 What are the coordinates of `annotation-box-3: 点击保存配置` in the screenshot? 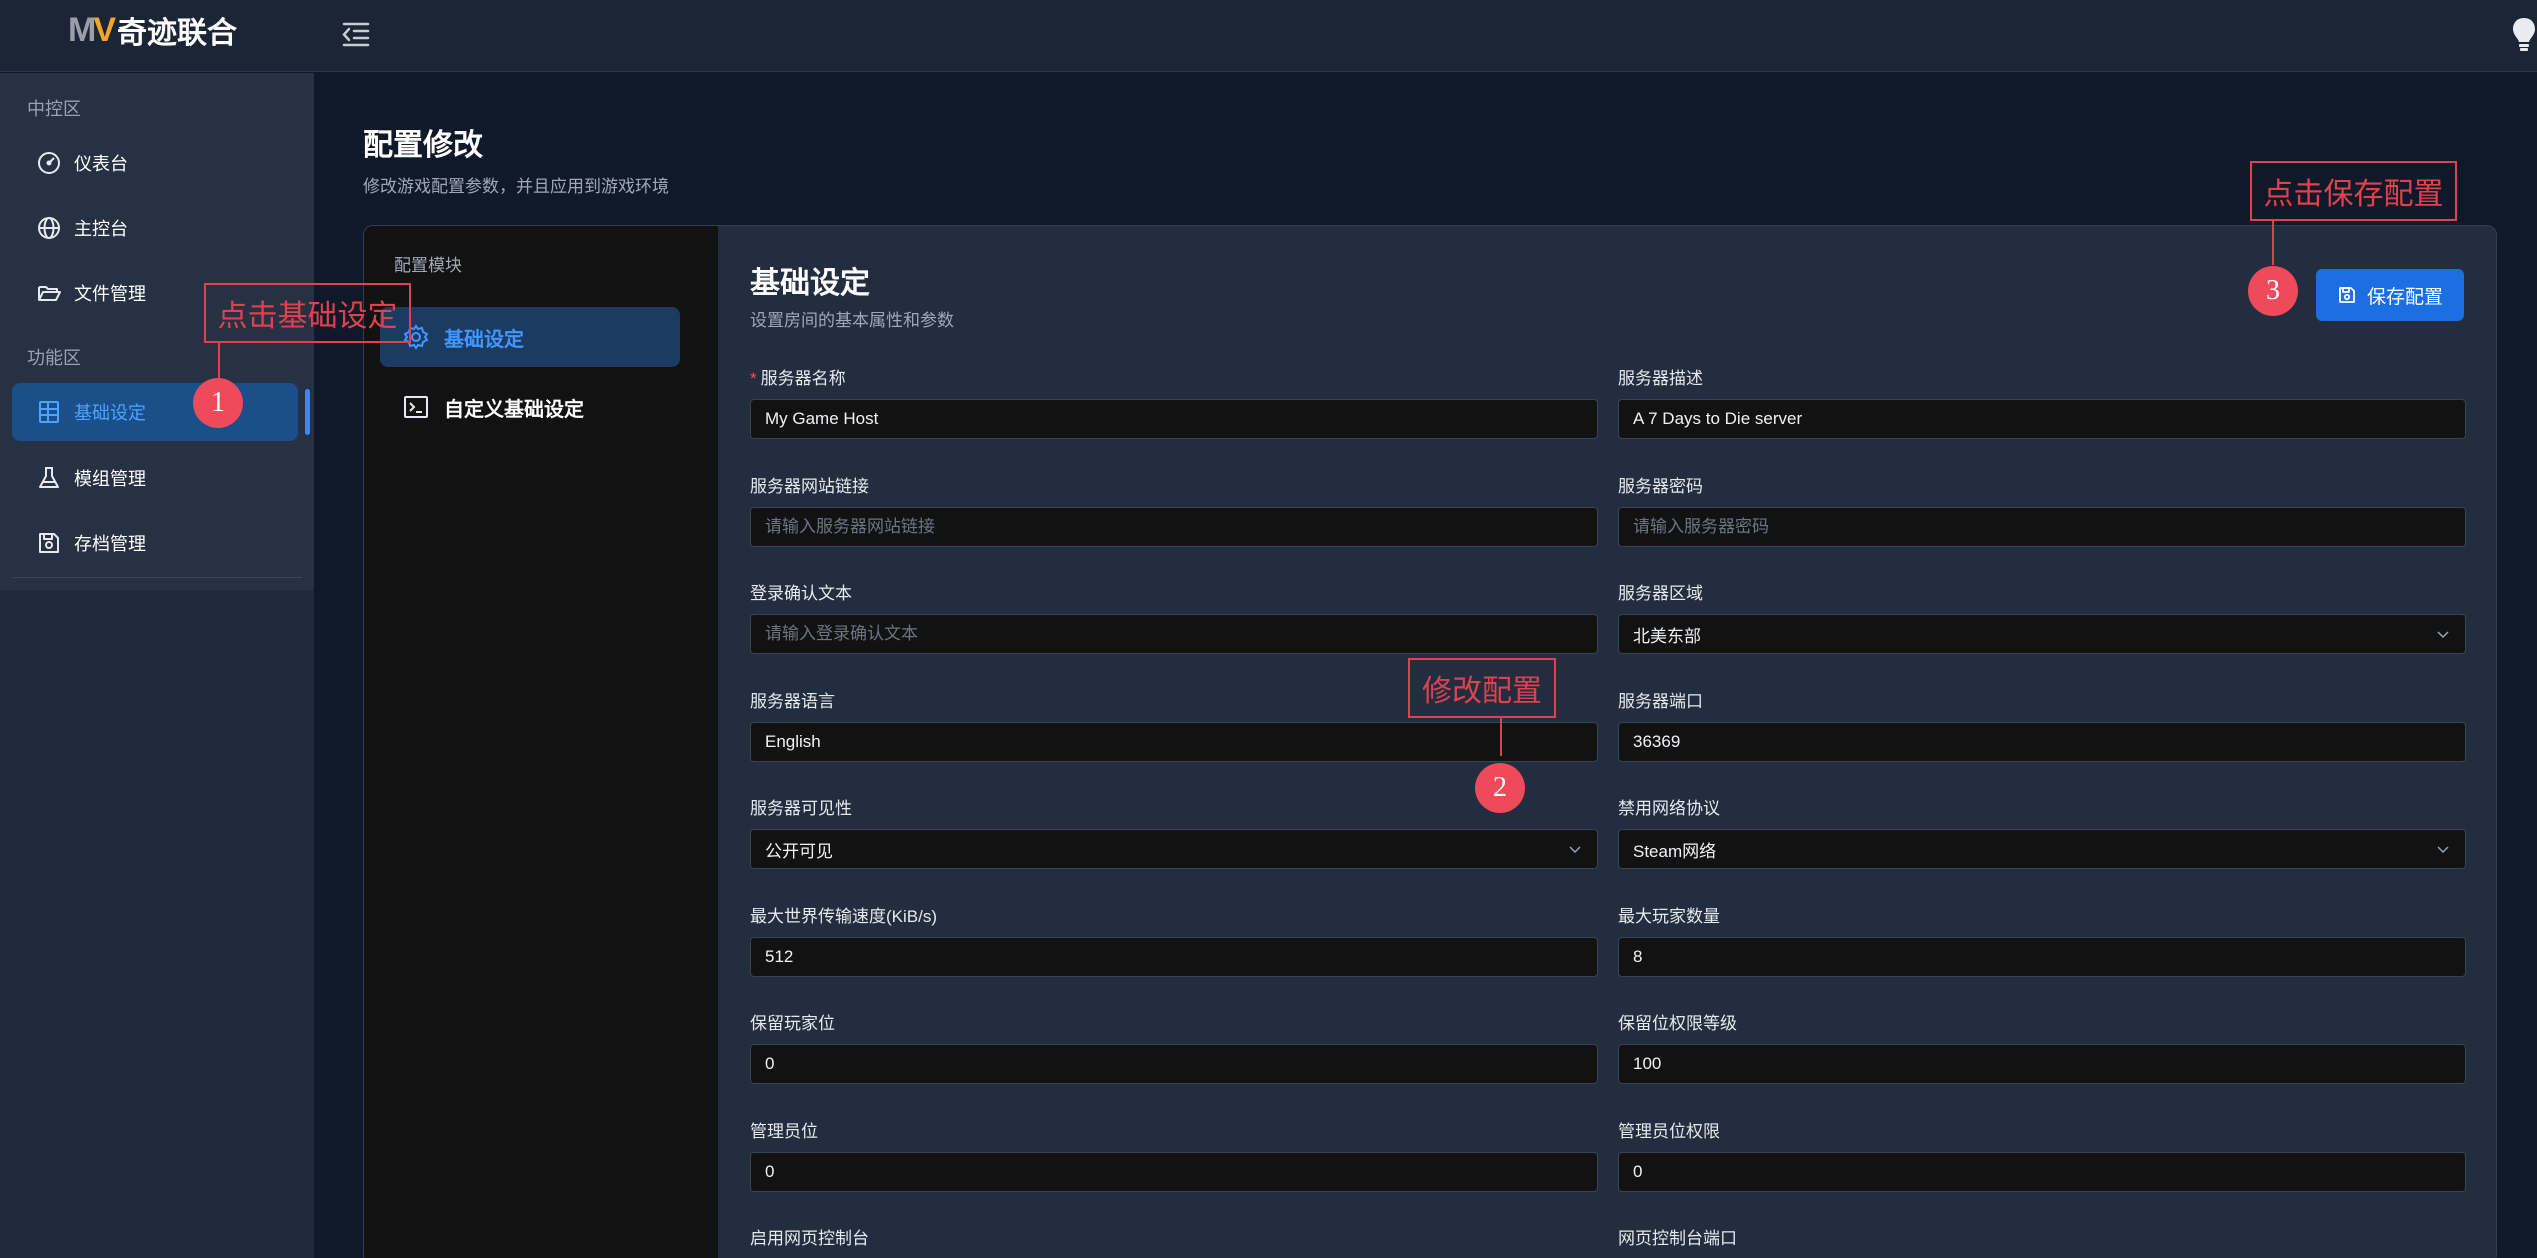 It's located at (2353, 191).